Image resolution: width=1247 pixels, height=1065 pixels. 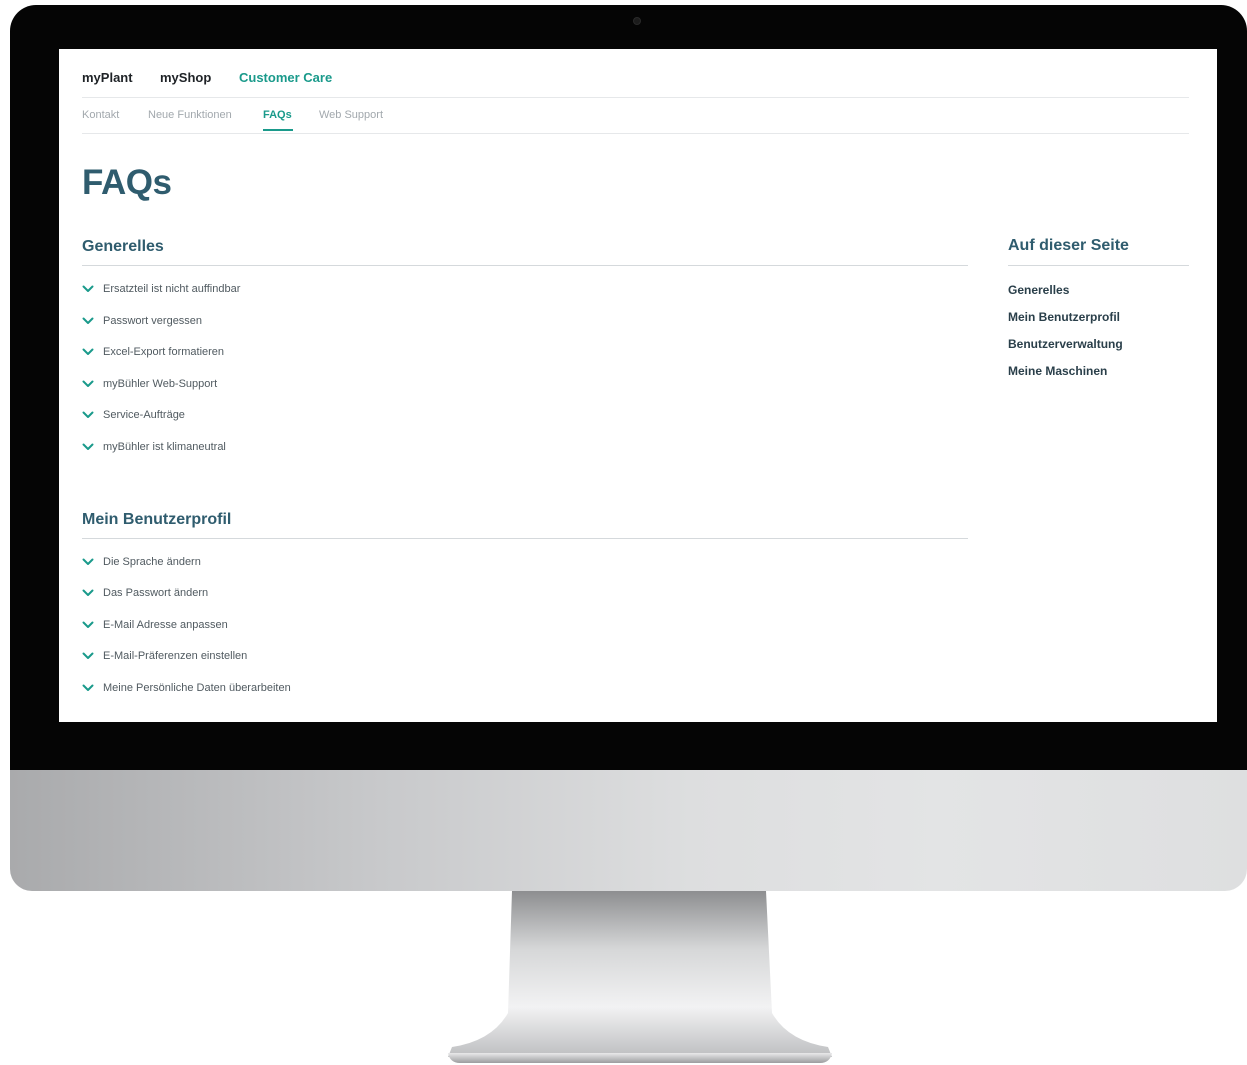 What do you see at coordinates (278, 130) in the screenshot?
I see `active-tab-indicator` at bounding box center [278, 130].